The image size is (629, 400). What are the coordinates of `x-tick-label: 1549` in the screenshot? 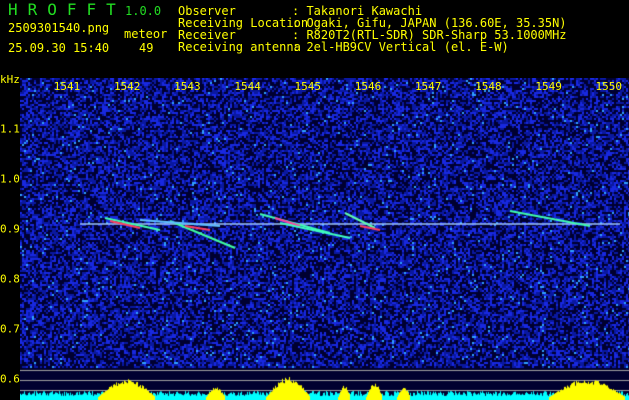 It's located at (548, 86).